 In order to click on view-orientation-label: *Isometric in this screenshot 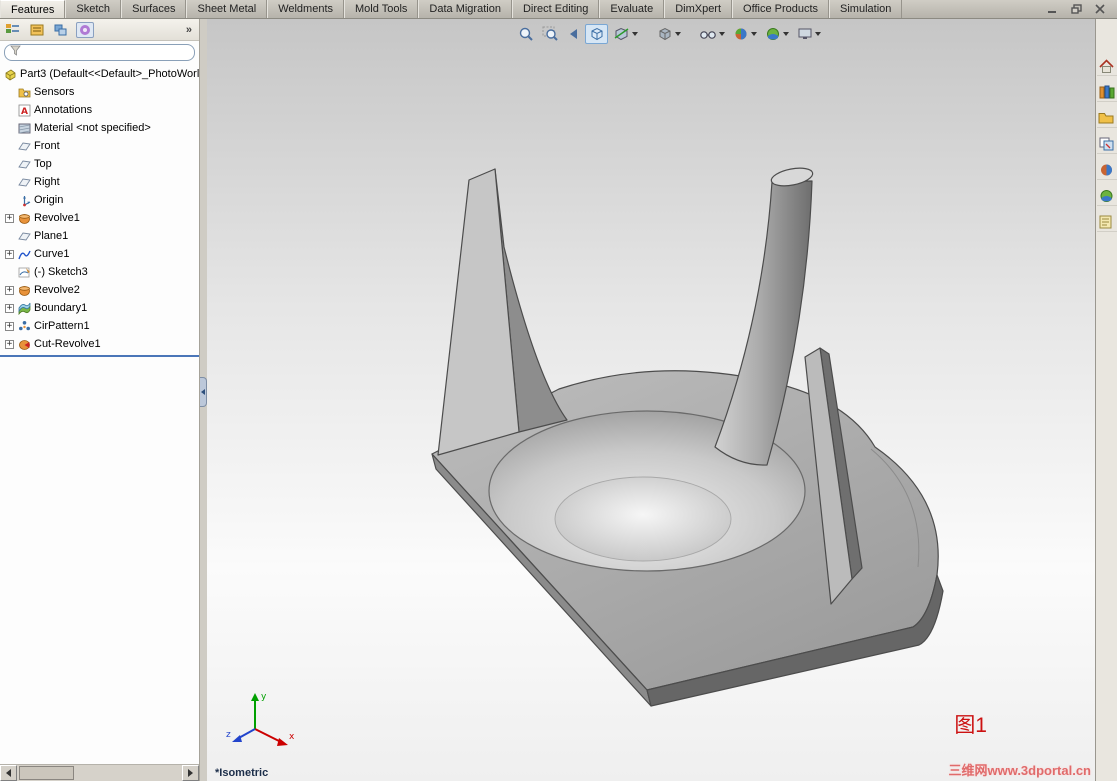, I will do `click(242, 773)`.